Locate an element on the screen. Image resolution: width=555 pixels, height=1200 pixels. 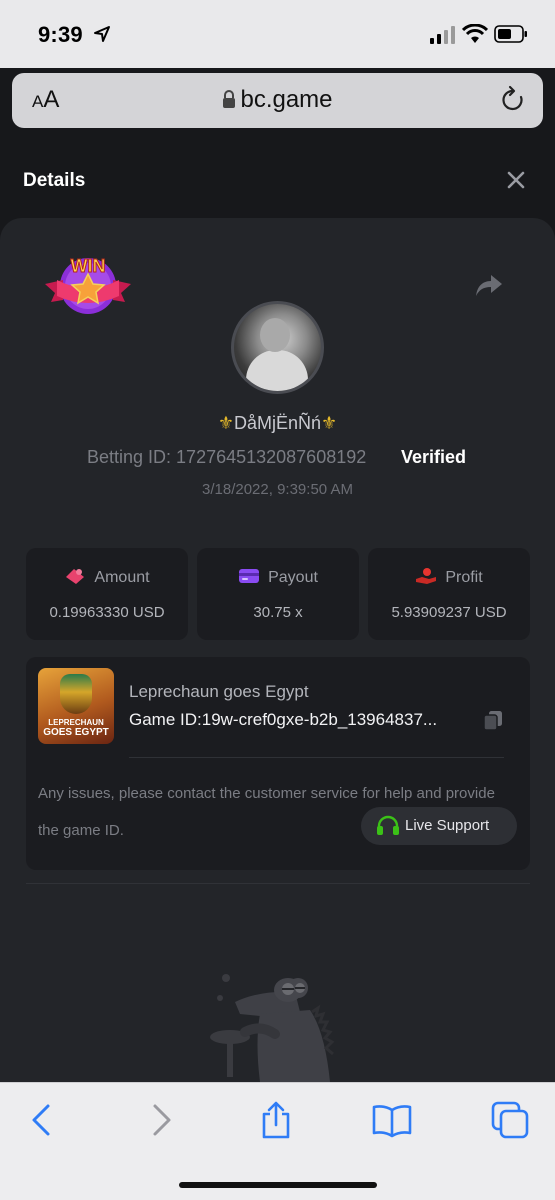
copy-icon is located at coordinates (493, 720).